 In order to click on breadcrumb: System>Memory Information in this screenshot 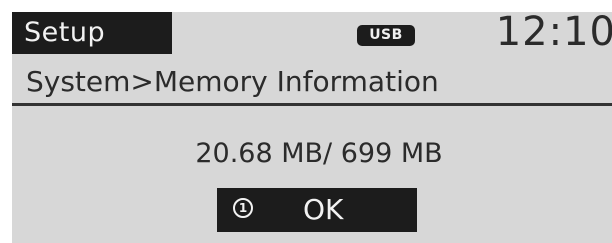, I will do `click(232, 81)`.